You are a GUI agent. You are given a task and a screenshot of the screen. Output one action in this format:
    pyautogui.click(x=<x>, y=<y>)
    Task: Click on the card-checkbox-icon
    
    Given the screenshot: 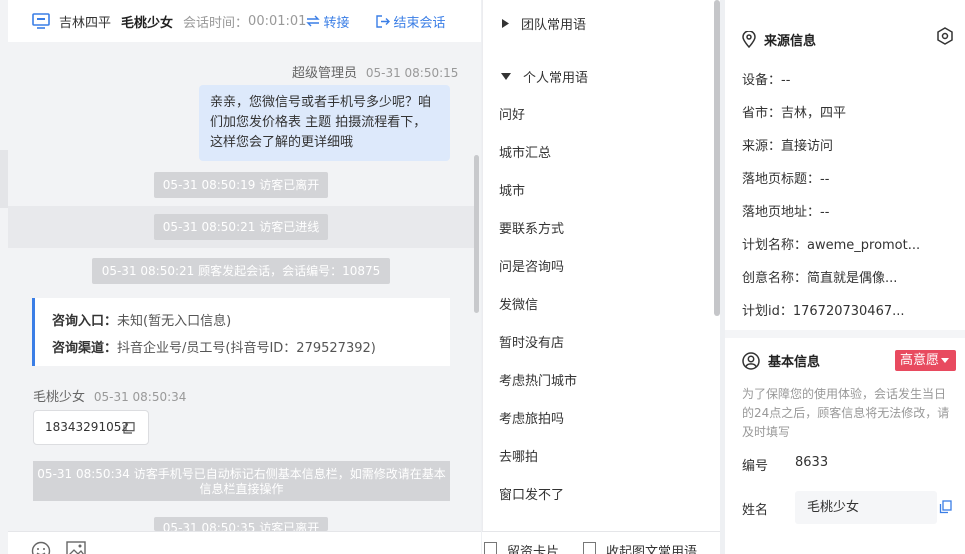 What is the action you would take?
    pyautogui.click(x=490, y=548)
    